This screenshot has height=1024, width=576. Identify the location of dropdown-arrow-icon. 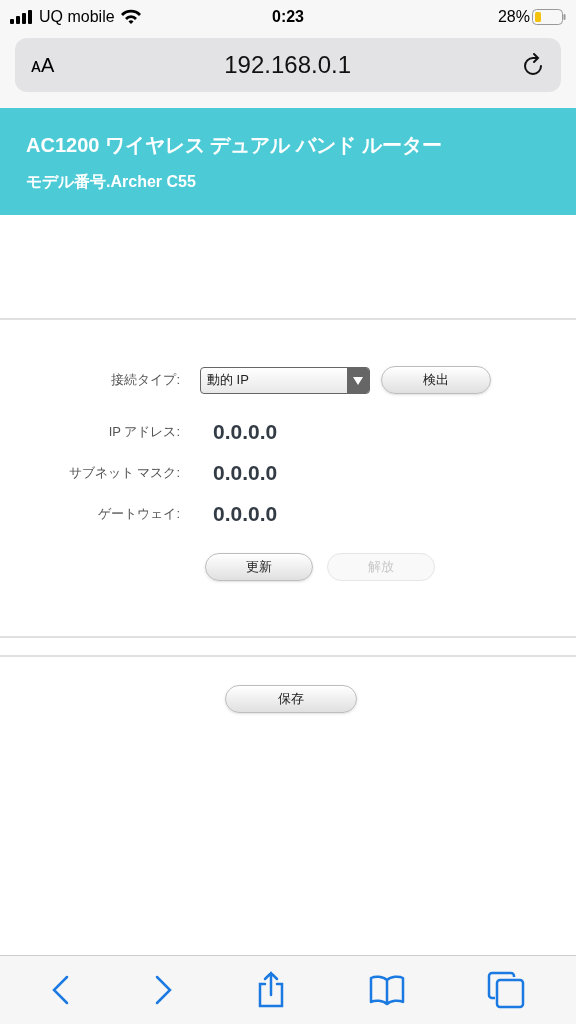
(358, 380).